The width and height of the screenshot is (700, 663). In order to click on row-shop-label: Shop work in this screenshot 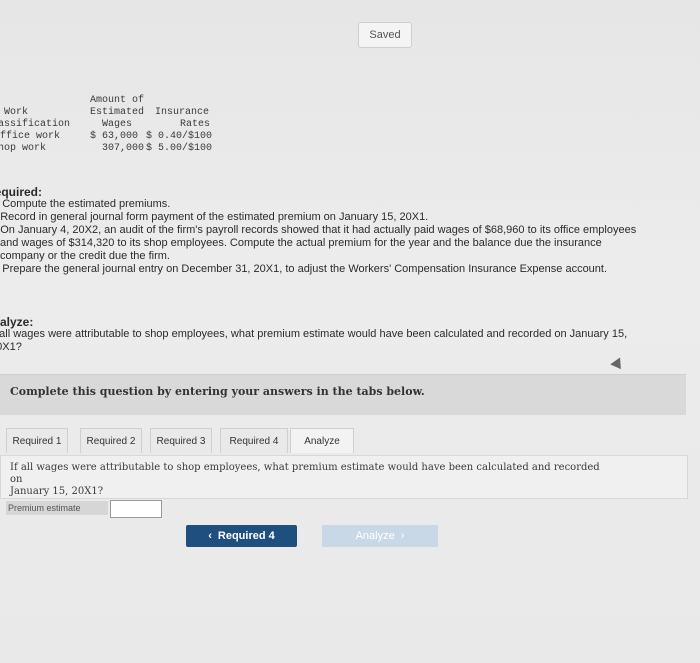, I will do `click(23, 148)`.